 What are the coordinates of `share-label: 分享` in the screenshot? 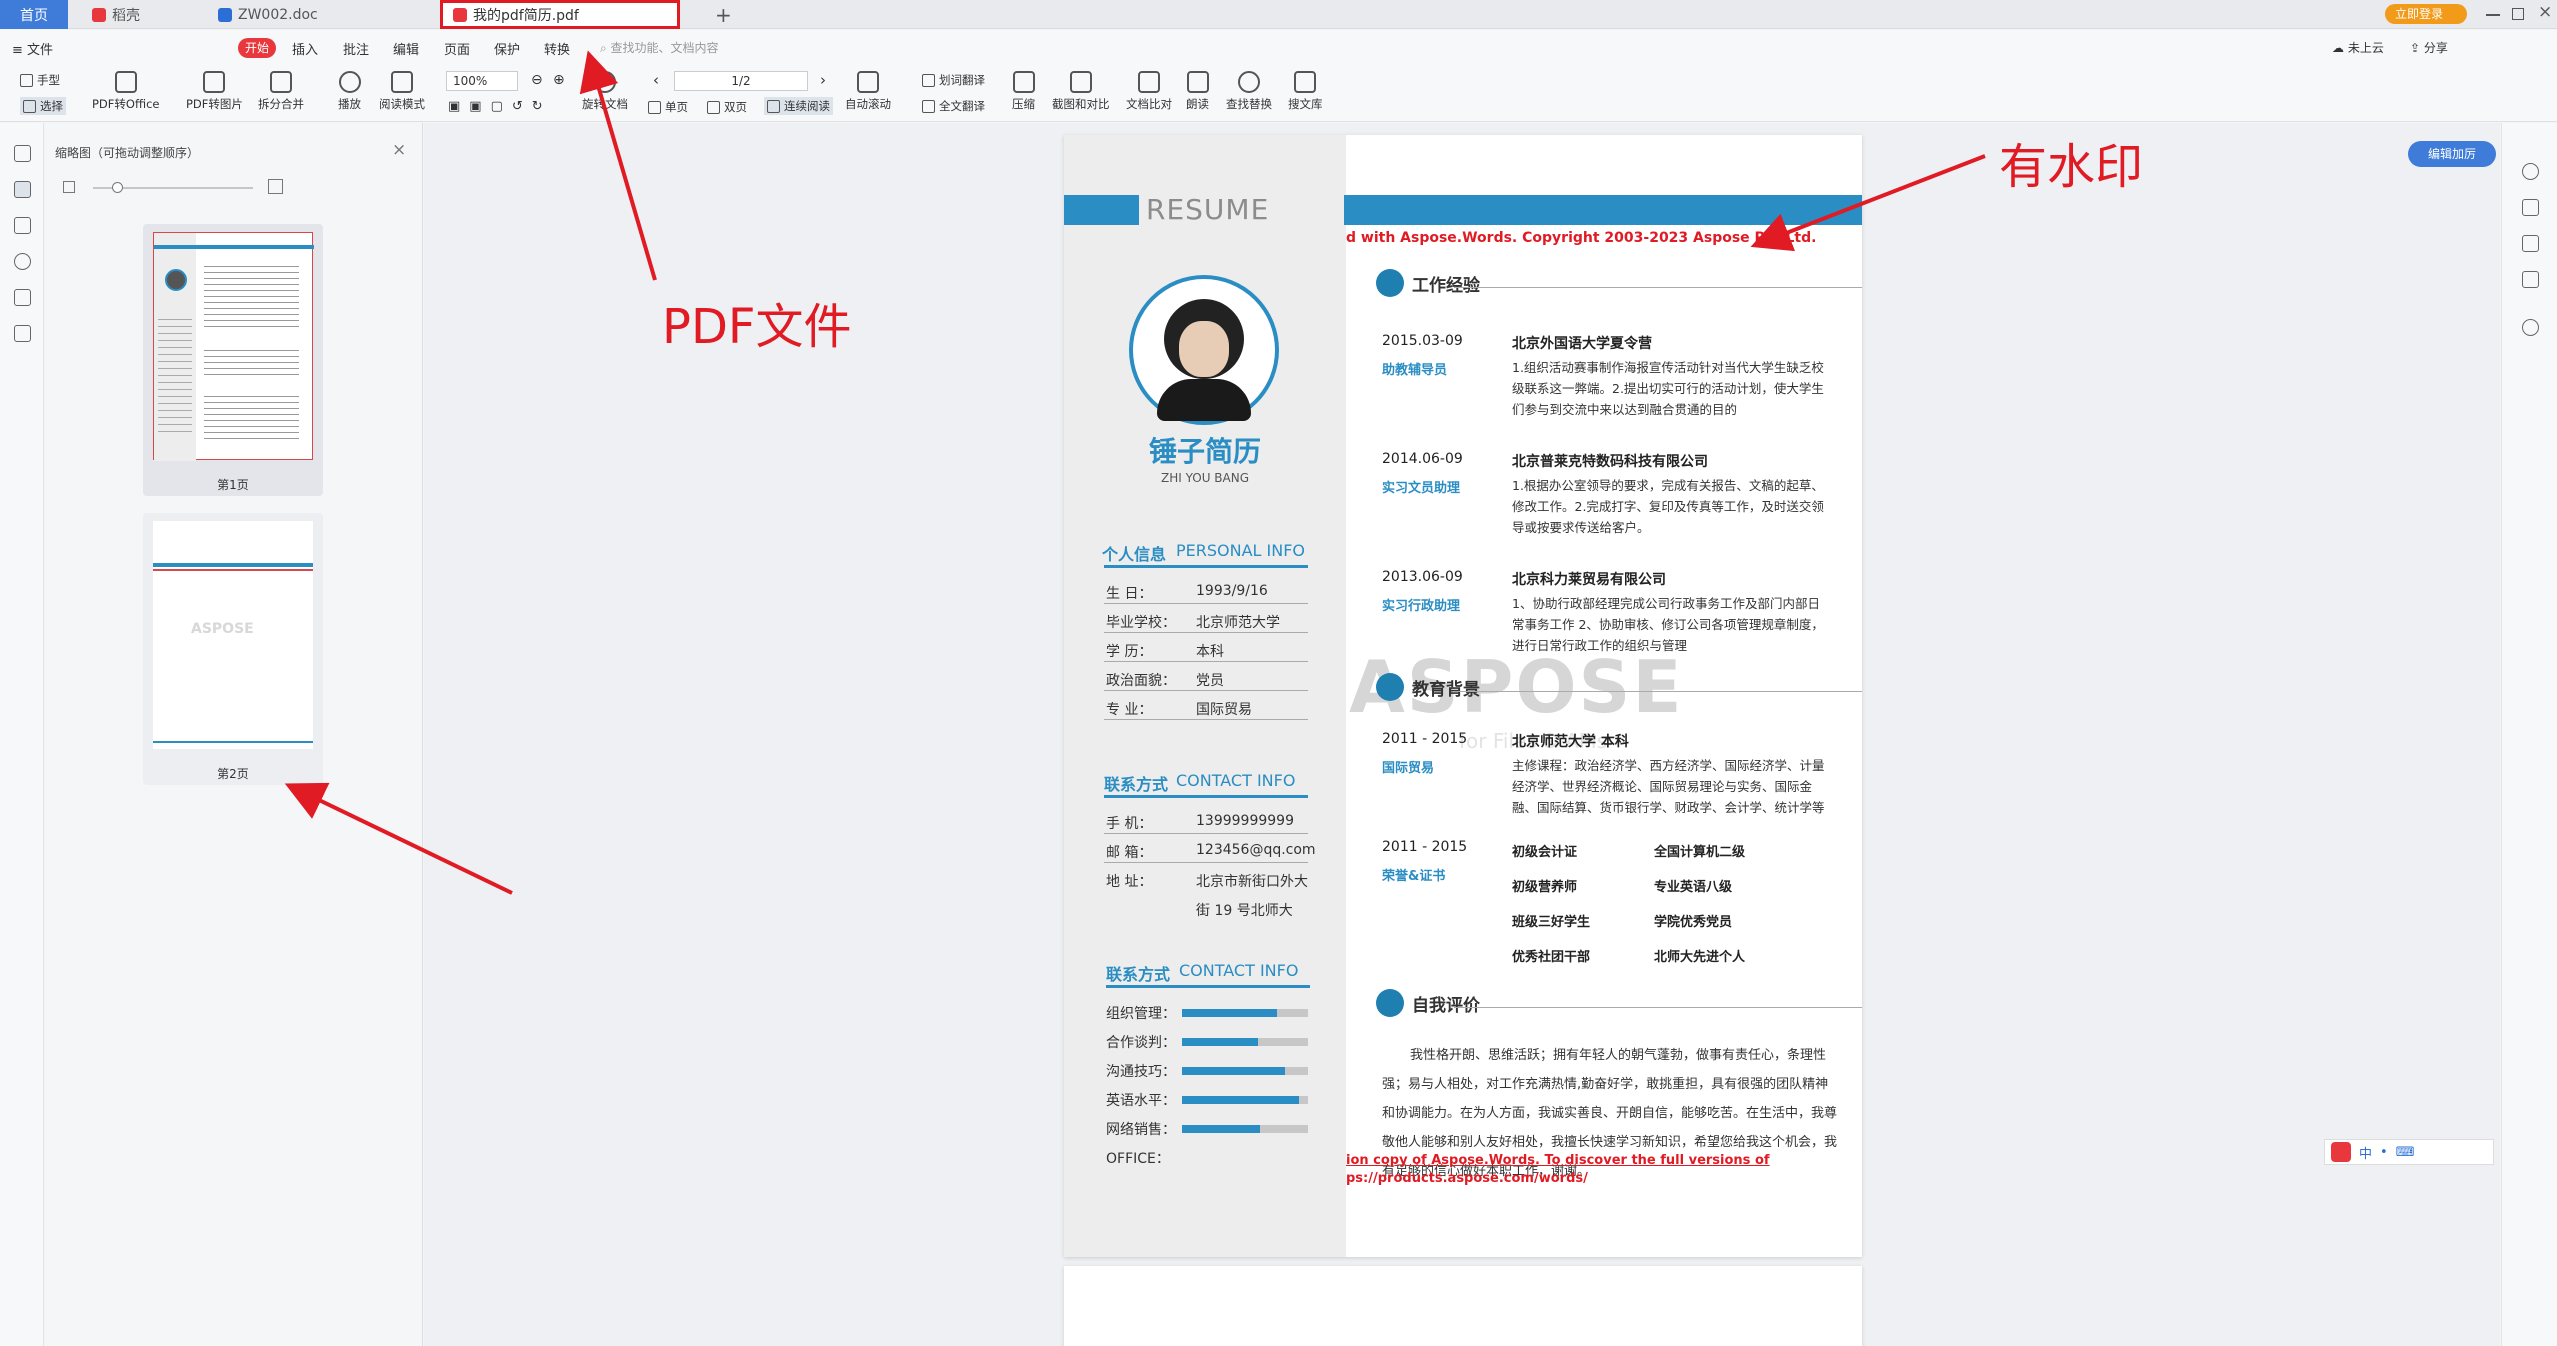 It's located at (2435, 48).